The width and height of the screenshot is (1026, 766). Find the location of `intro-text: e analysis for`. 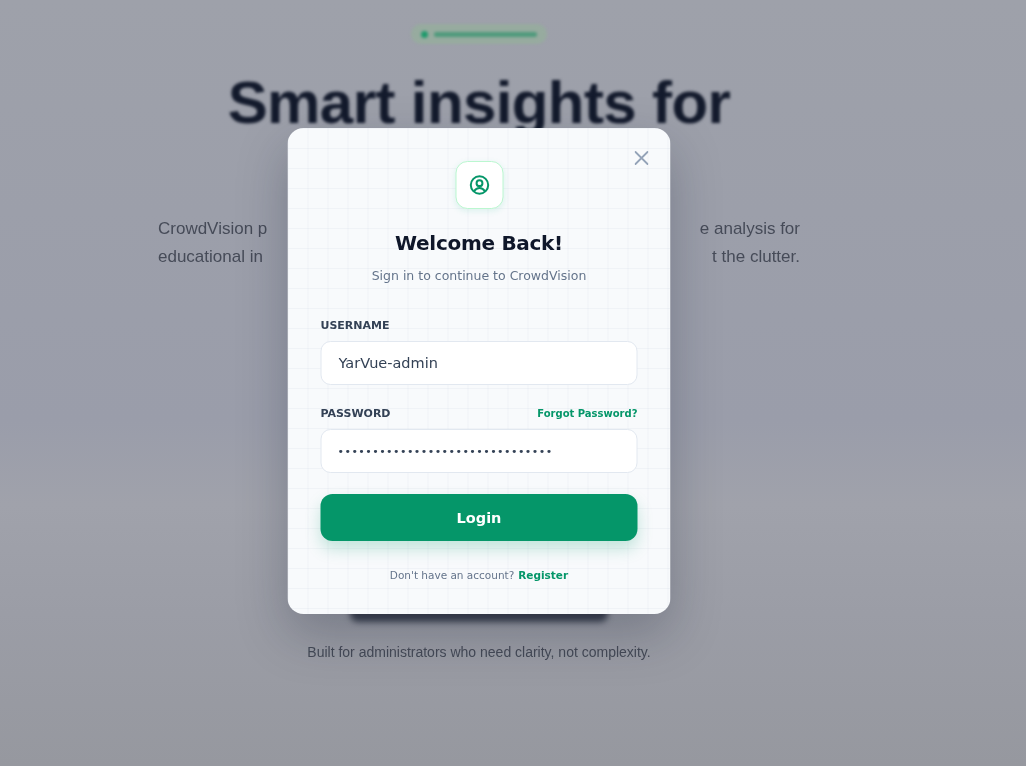

intro-text: e analysis for is located at coordinates (749, 229).